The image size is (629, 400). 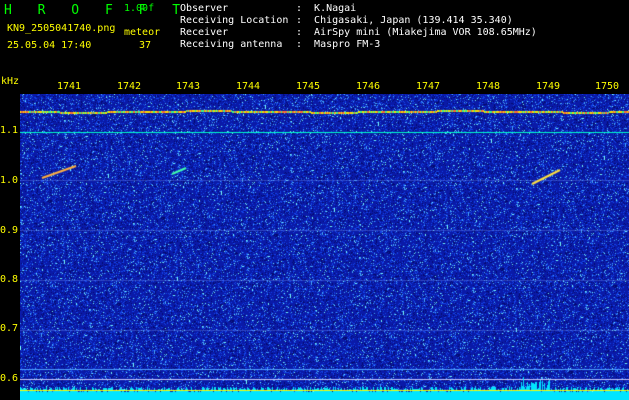 What do you see at coordinates (9, 279) in the screenshot?
I see `y-tick-label: 0.8` at bounding box center [9, 279].